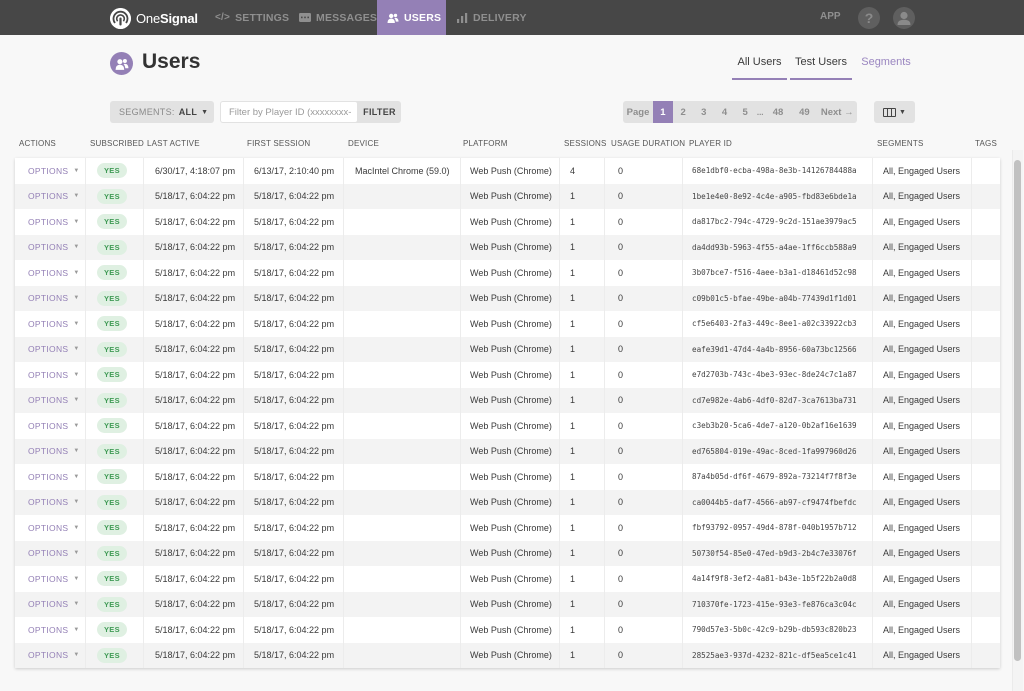 The image size is (1024, 691). I want to click on page-4-button: 4, so click(724, 112).